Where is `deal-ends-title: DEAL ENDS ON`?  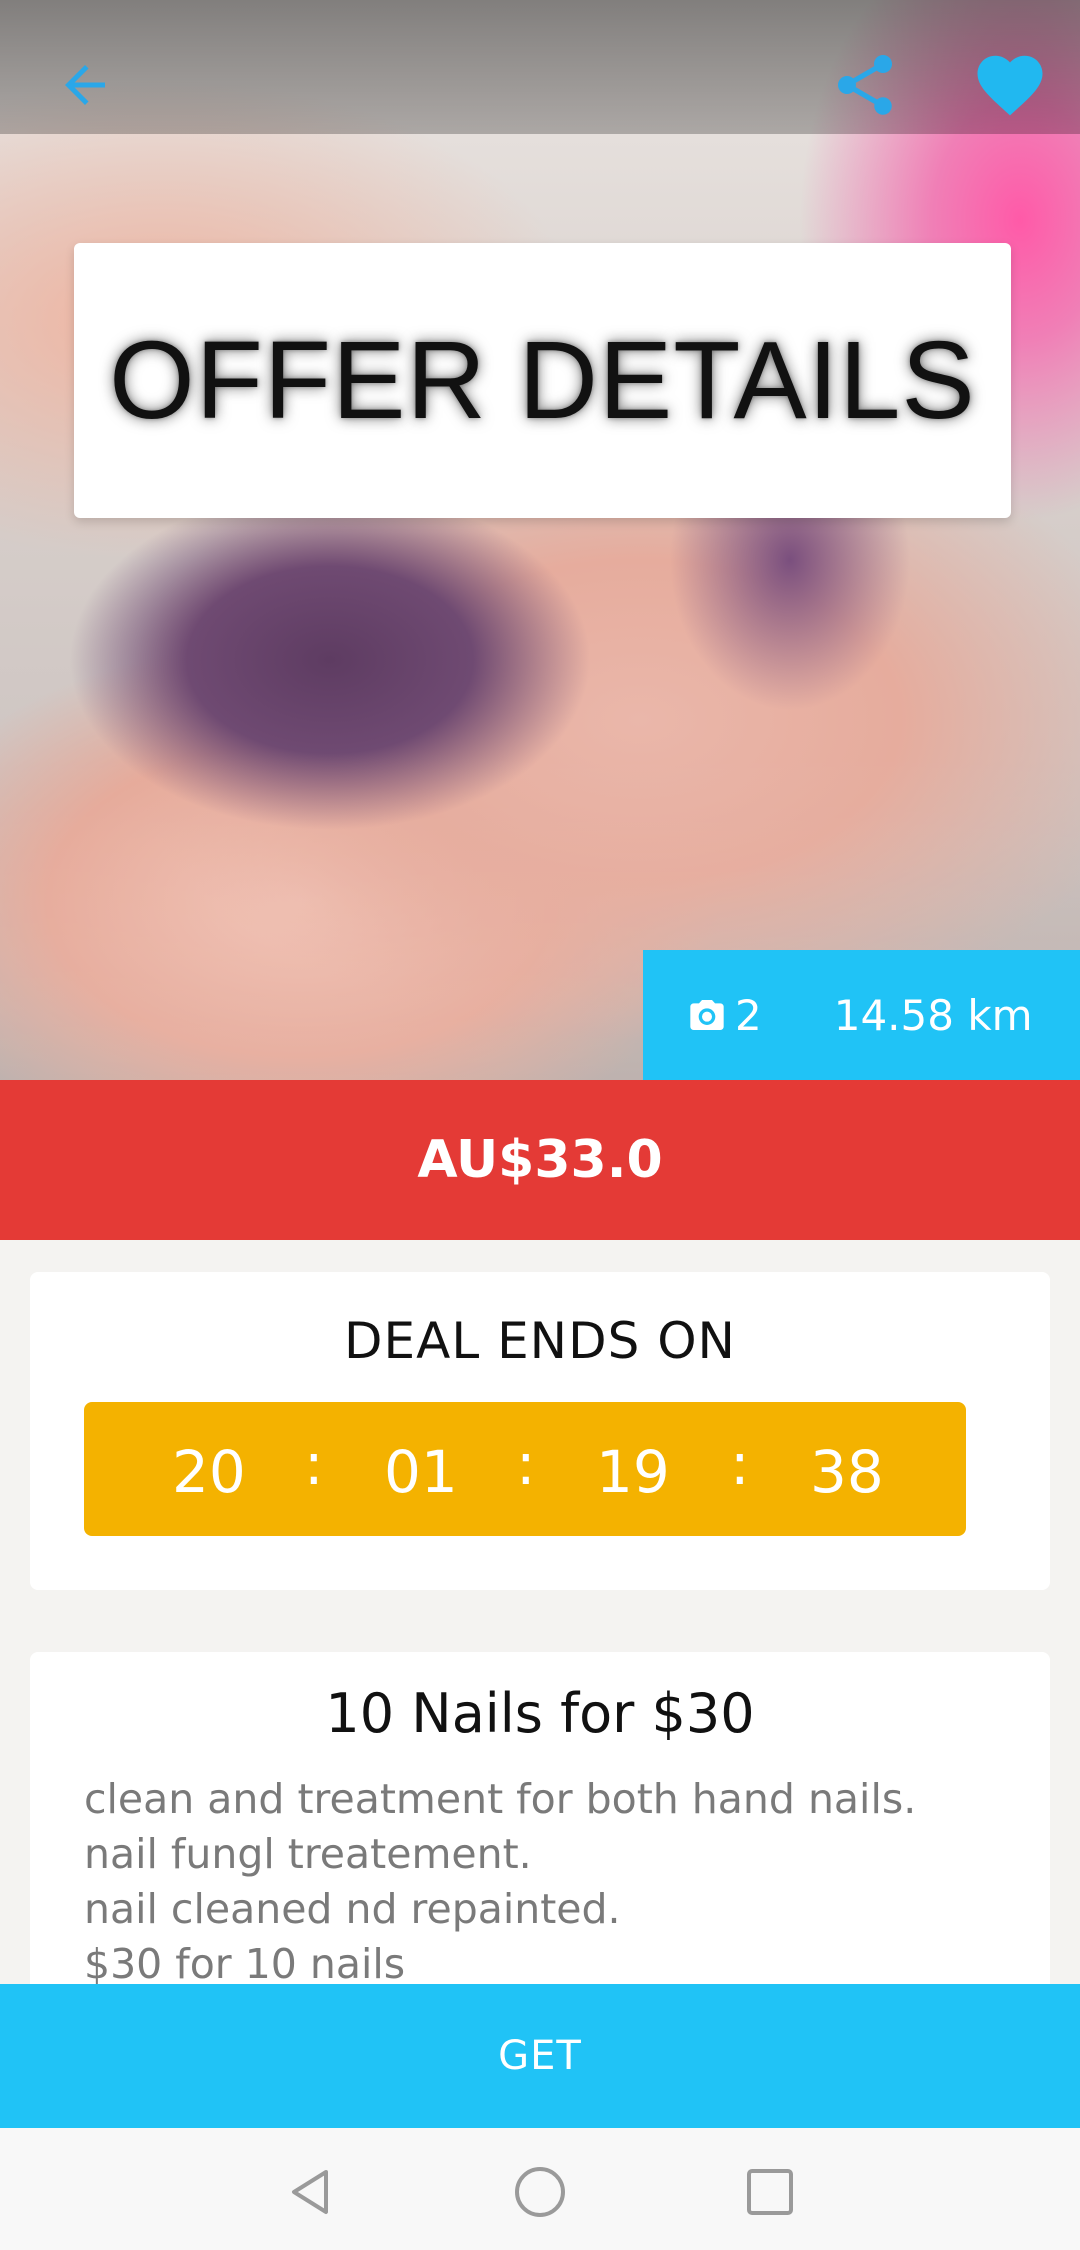 deal-ends-title: DEAL ENDS ON is located at coordinates (540, 1341).